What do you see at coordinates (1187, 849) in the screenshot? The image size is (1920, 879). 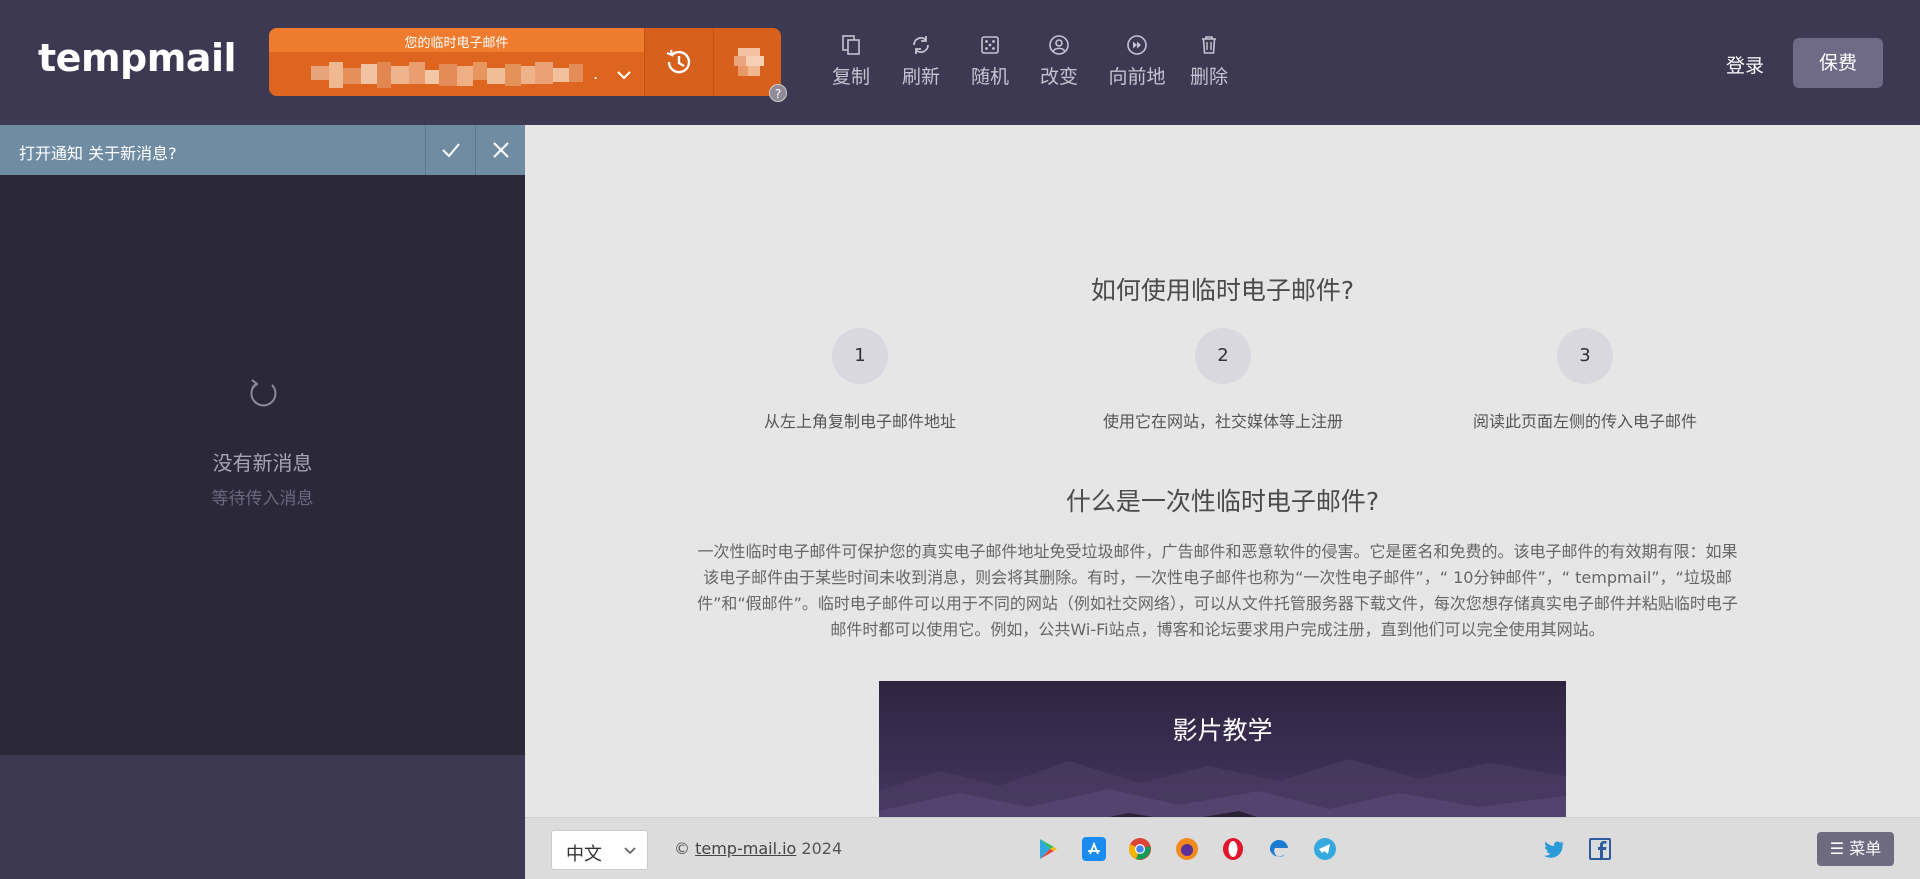 I see `firefox-icon` at bounding box center [1187, 849].